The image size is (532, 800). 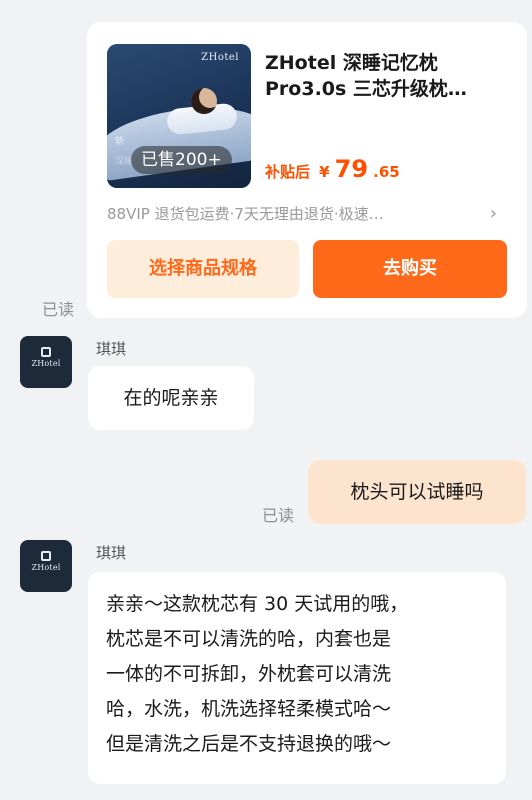 What do you see at coordinates (386, 172) in the screenshot?
I see `price-decimal: .65` at bounding box center [386, 172].